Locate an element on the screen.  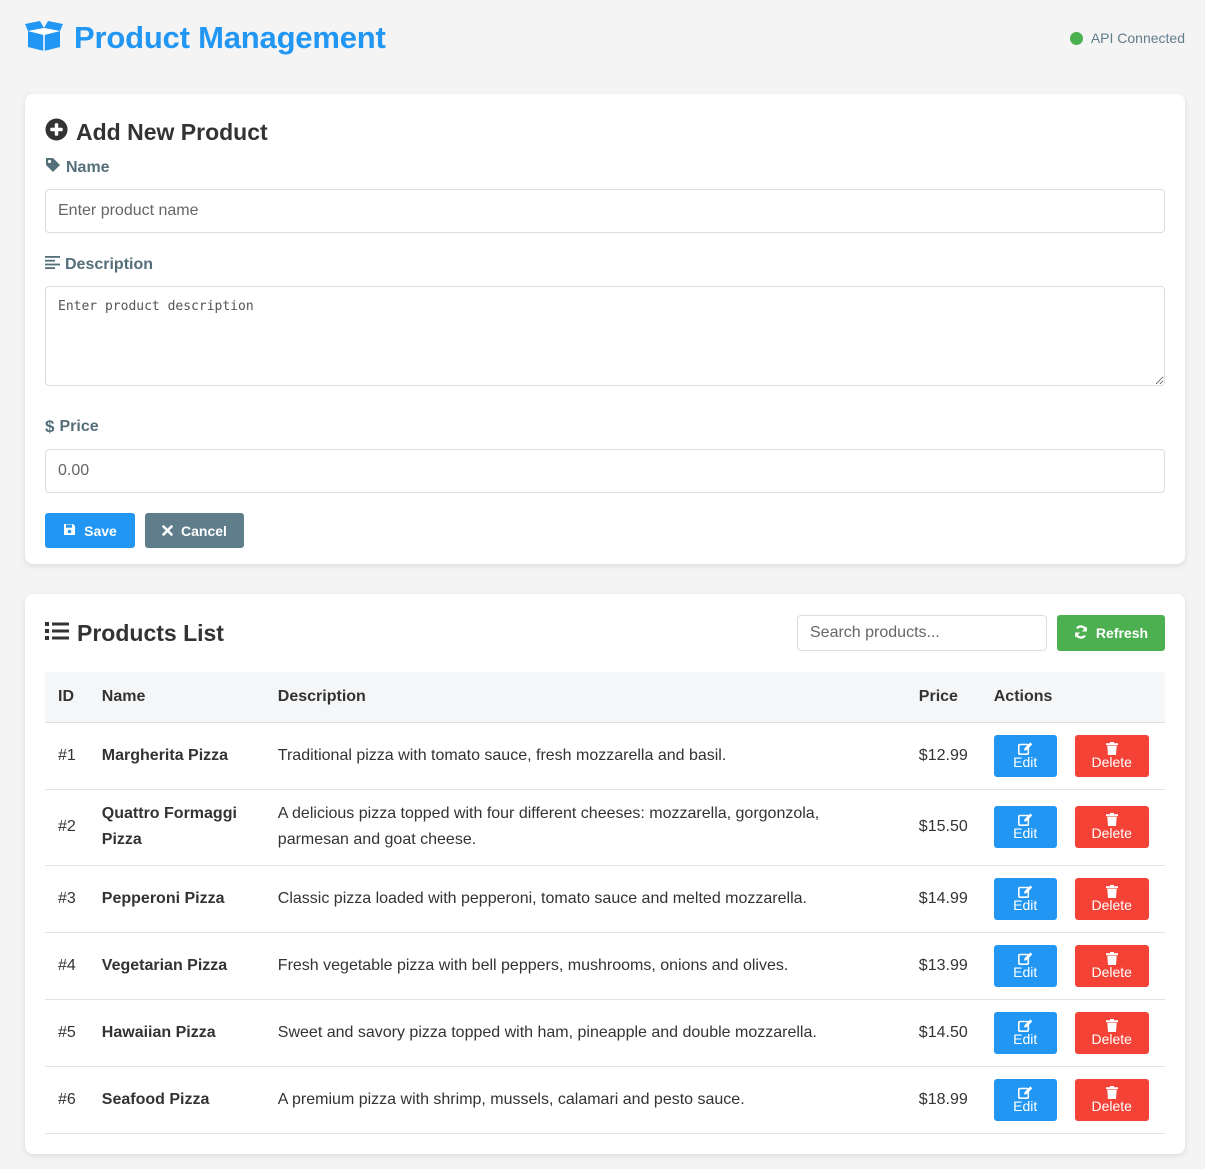
form-actions: Save Cancel is located at coordinates (605, 530).